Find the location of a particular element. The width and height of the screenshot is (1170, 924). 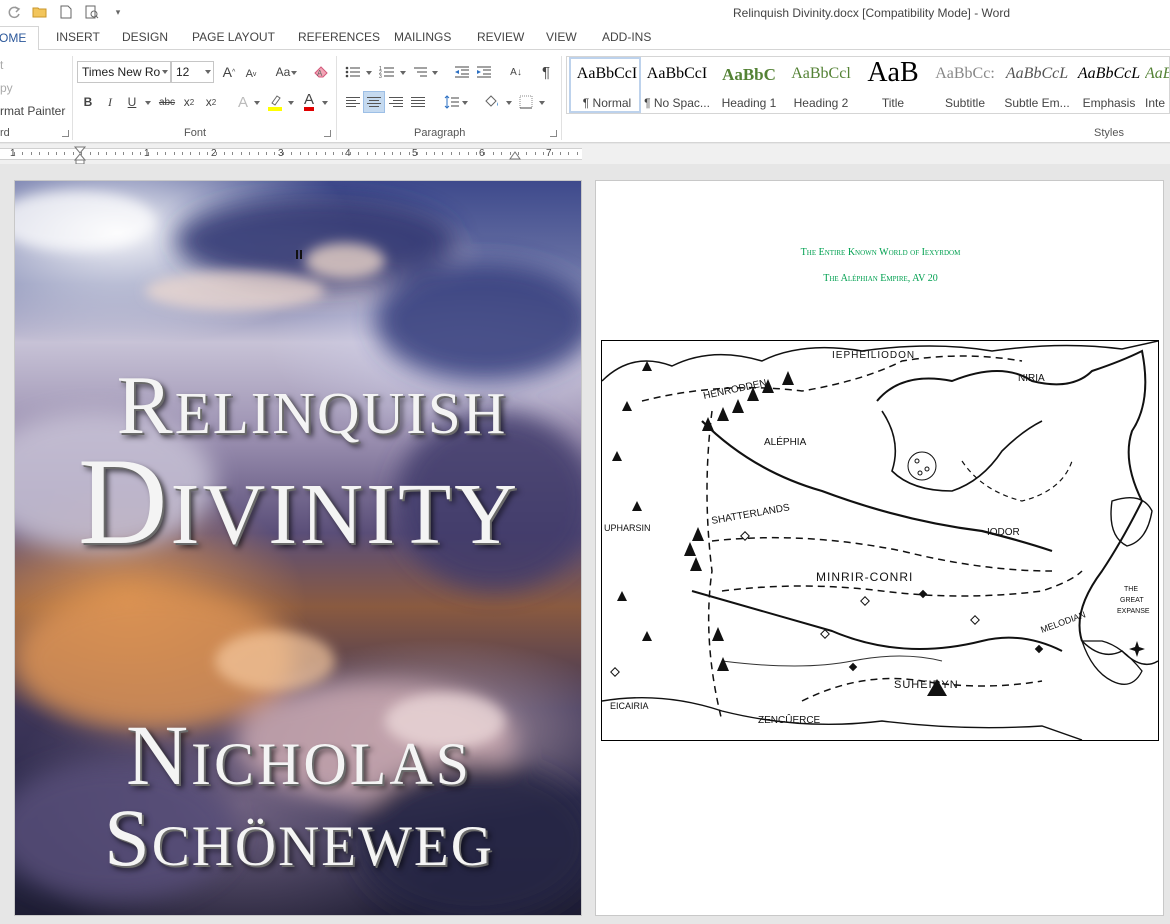

bullets-dropdown-icon is located at coordinates (369, 73).